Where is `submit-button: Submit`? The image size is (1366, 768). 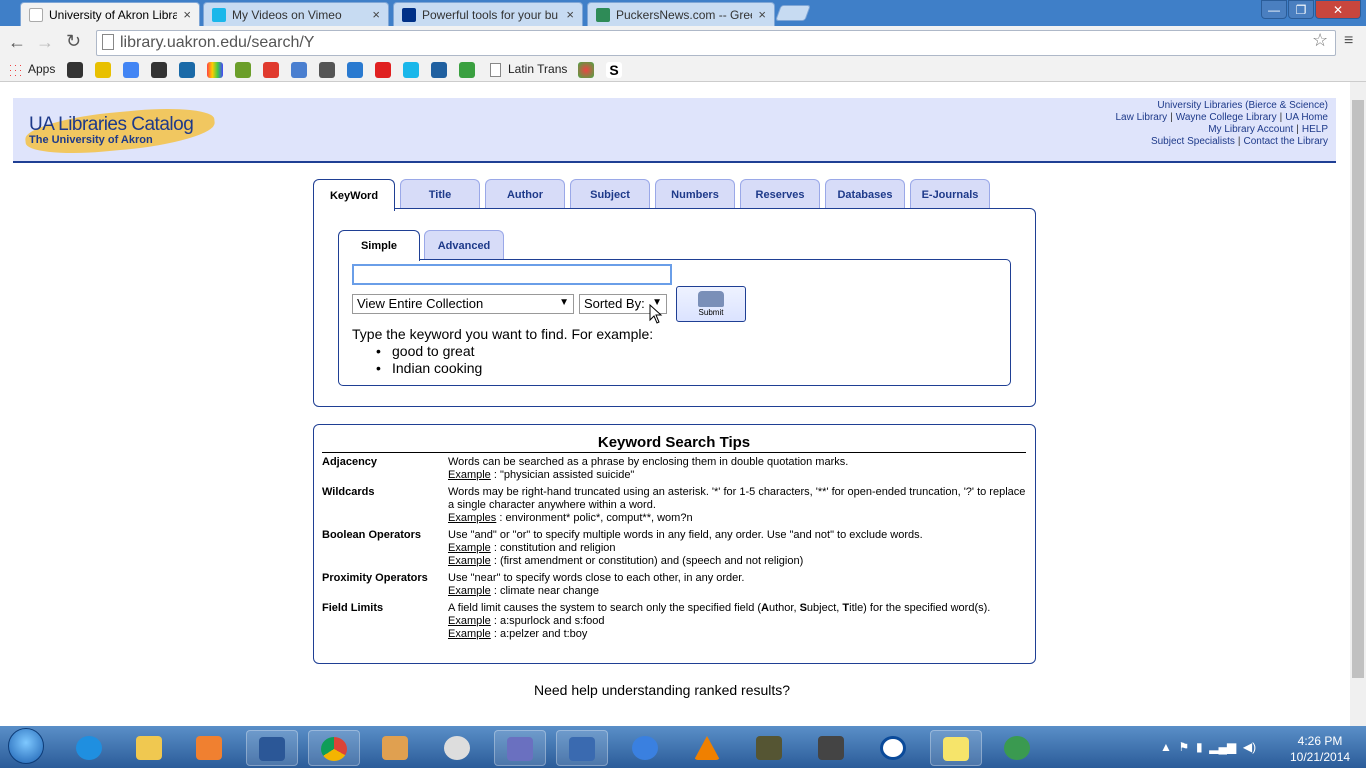 submit-button: Submit is located at coordinates (711, 304).